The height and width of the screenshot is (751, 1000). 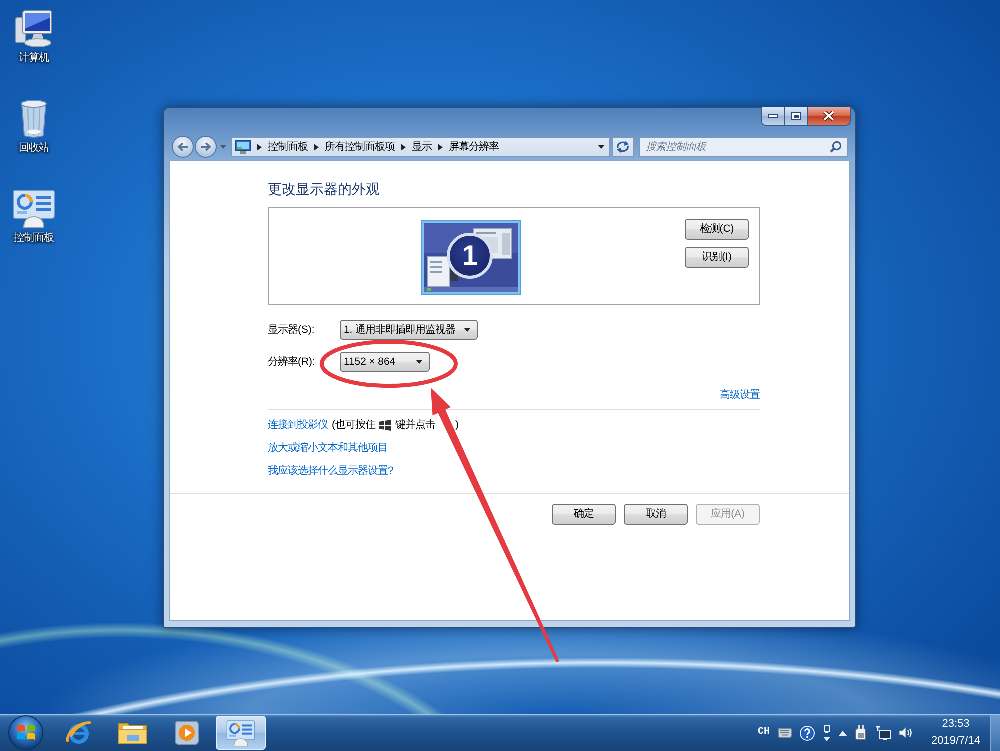 What do you see at coordinates (717, 257) in the screenshot?
I see `identify-button: 识别(I)` at bounding box center [717, 257].